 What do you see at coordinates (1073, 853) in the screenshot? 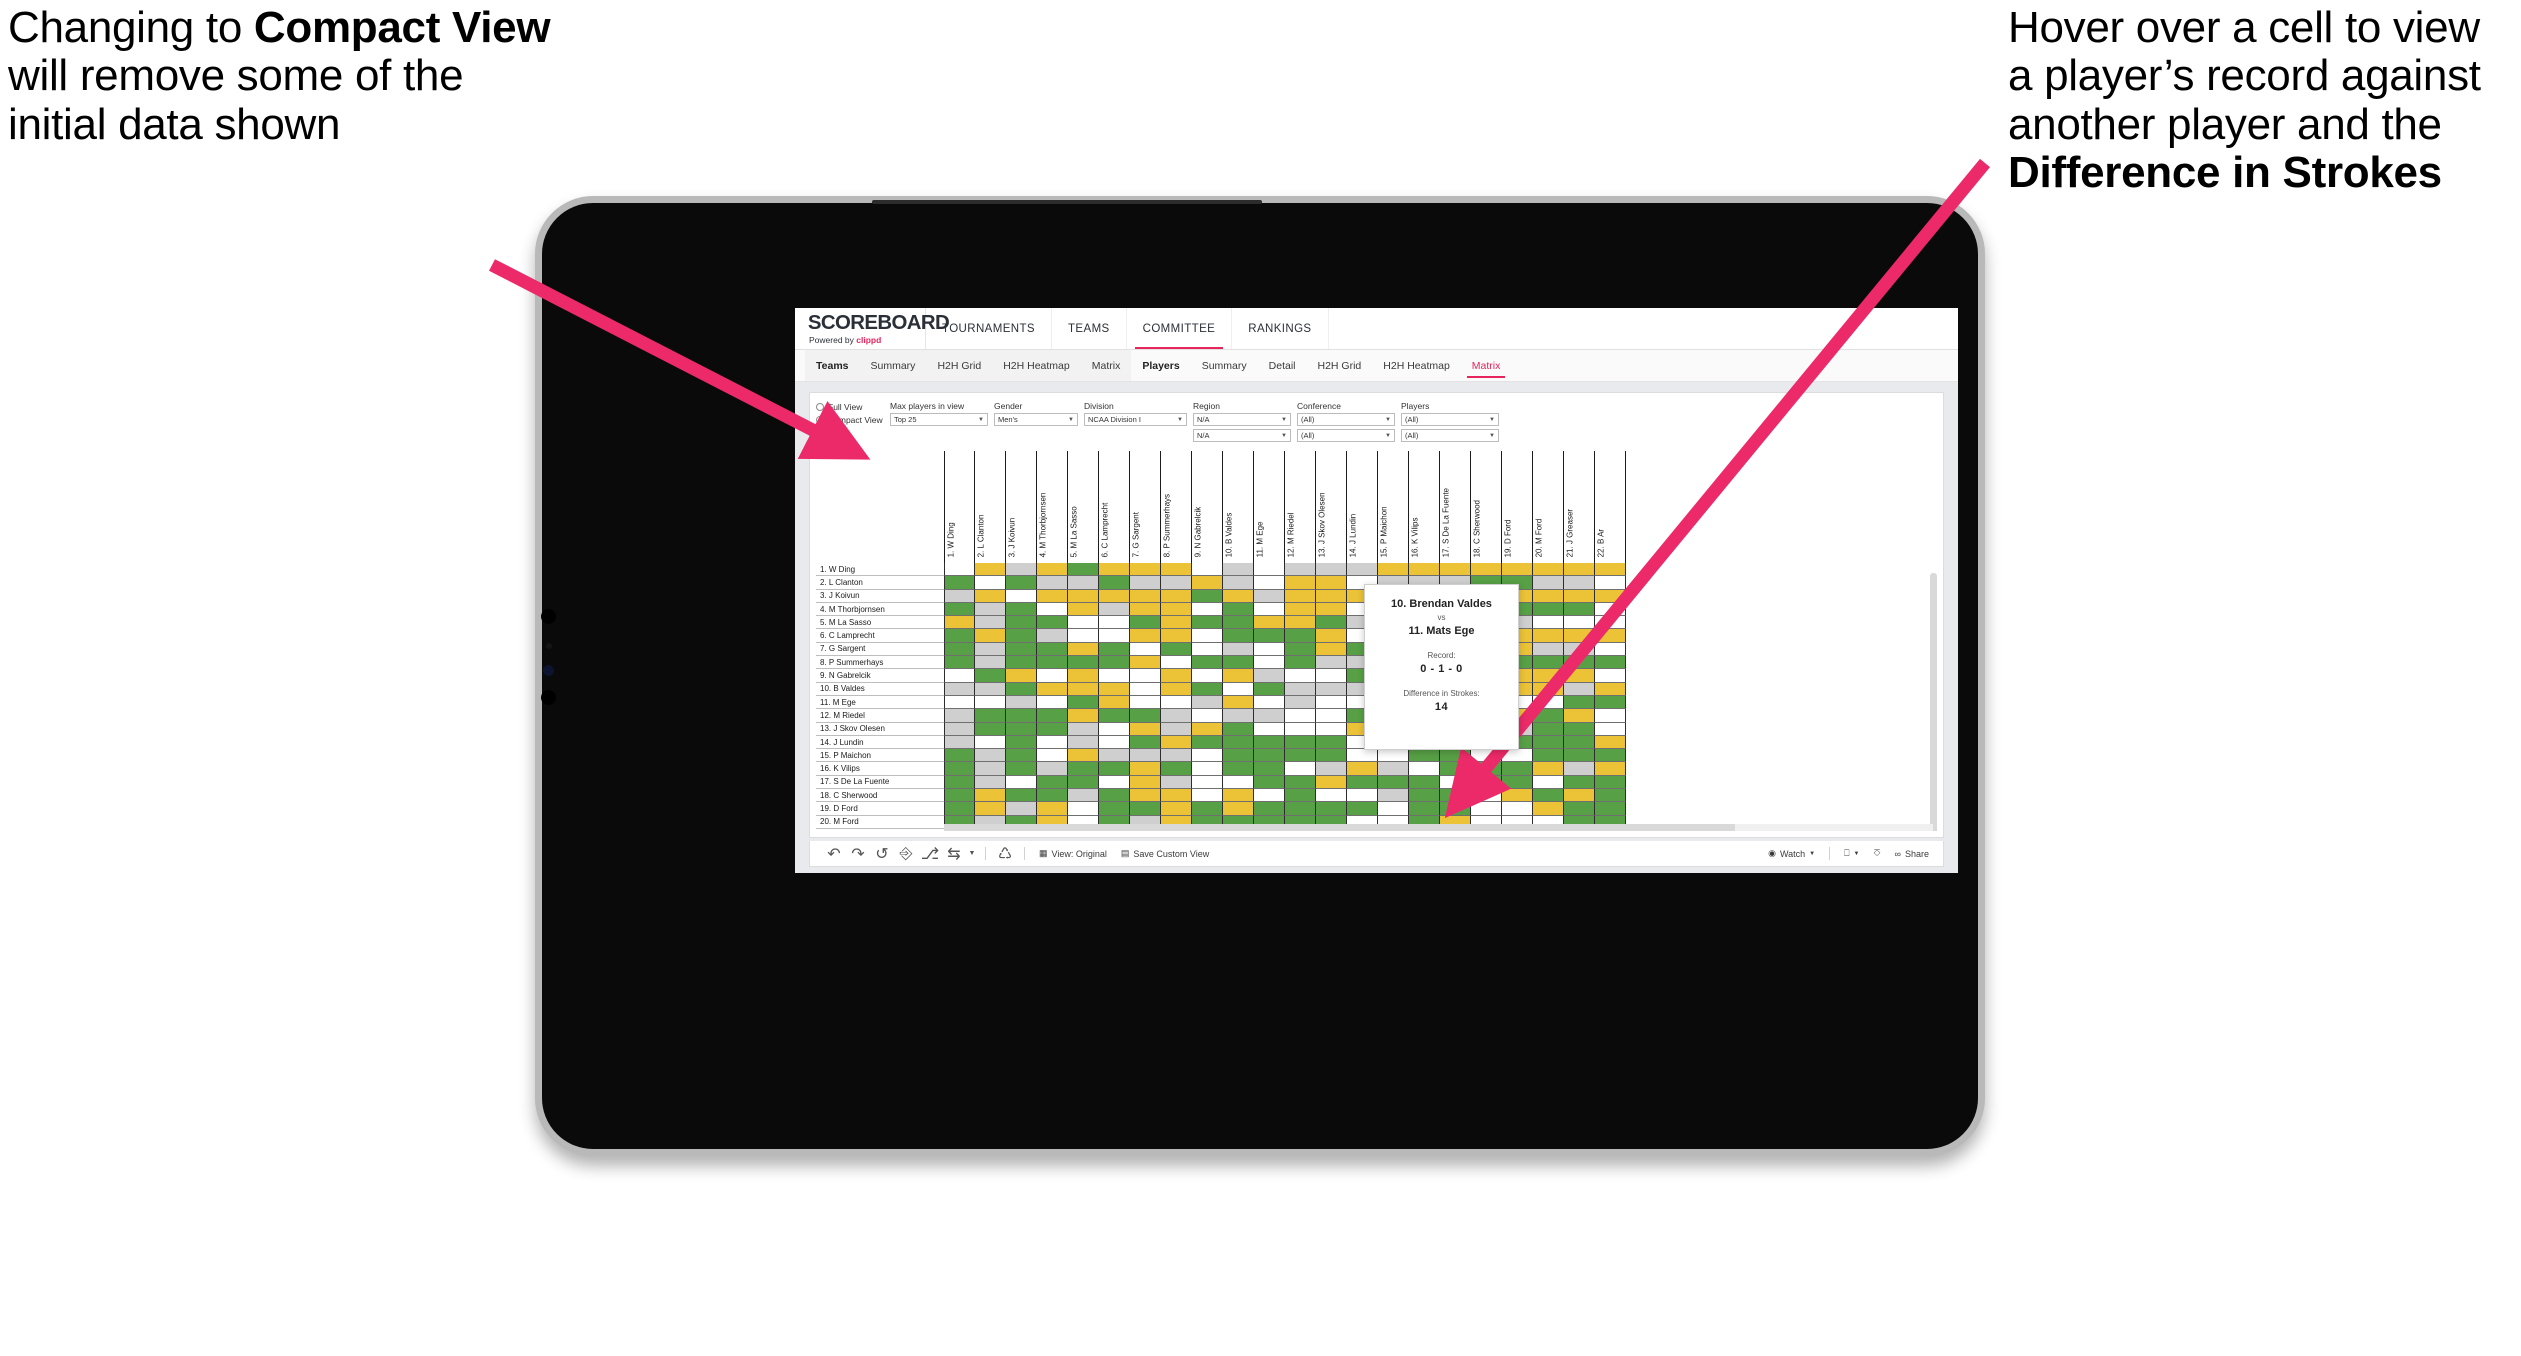
I see `view-original-button: ▦ View: Original` at bounding box center [1073, 853].